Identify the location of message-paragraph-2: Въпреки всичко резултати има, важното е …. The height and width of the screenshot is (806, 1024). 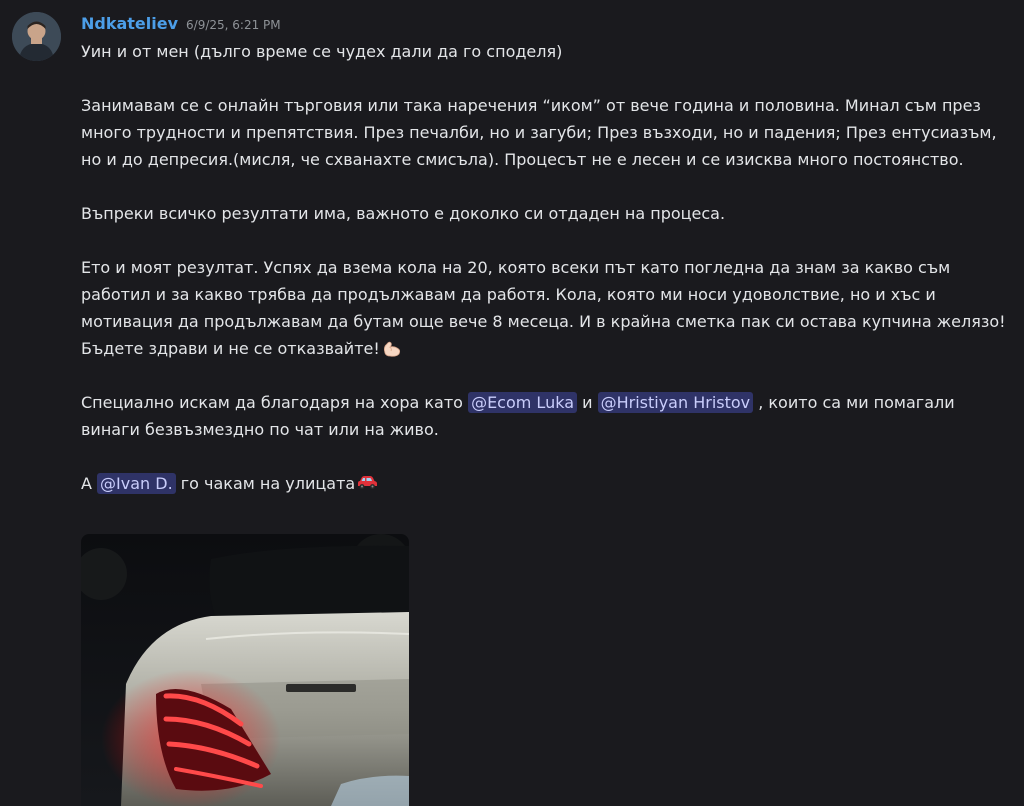
(403, 213).